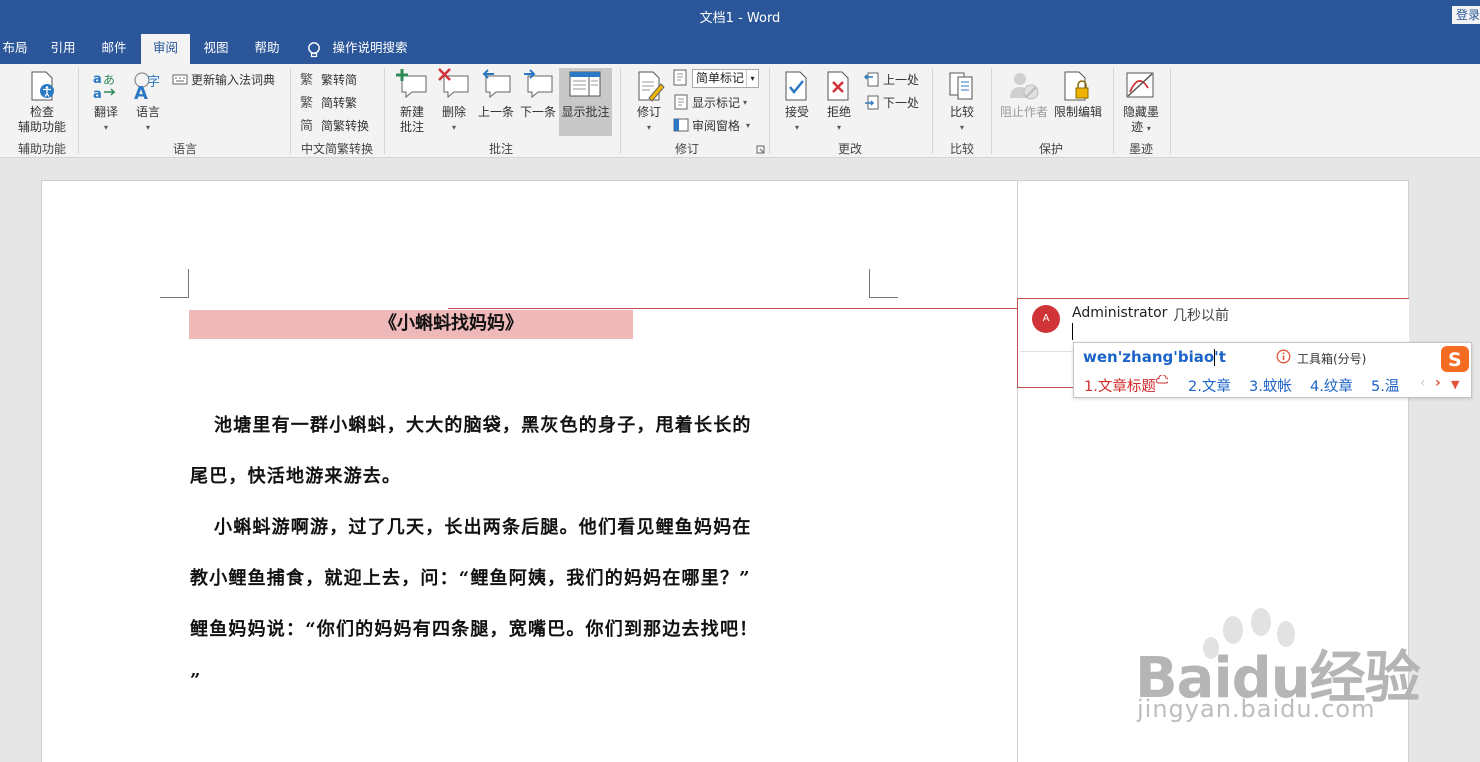 This screenshot has width=1480, height=762. What do you see at coordinates (648, 127) in the screenshot?
I see `track-changes-dropdown-icon: ▾` at bounding box center [648, 127].